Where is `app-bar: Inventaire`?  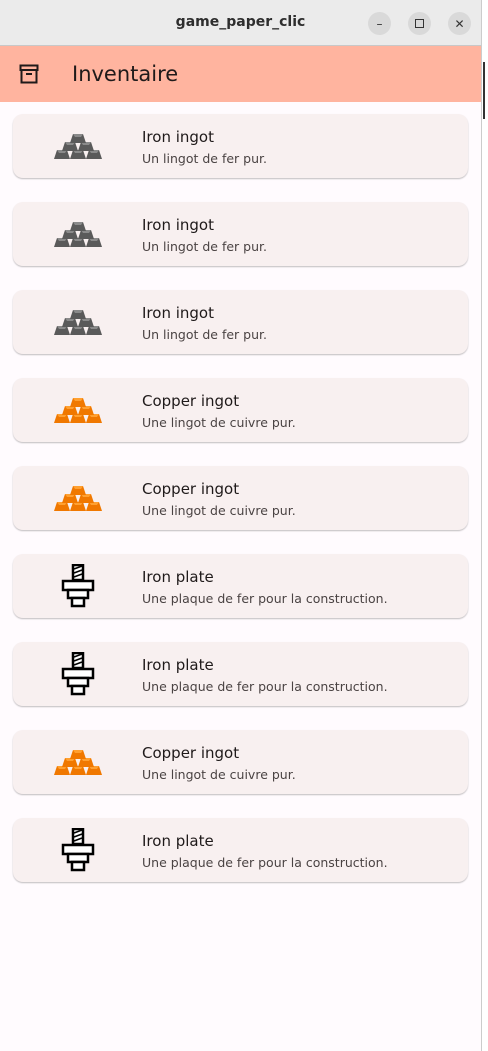
app-bar: Inventaire is located at coordinates (240, 74).